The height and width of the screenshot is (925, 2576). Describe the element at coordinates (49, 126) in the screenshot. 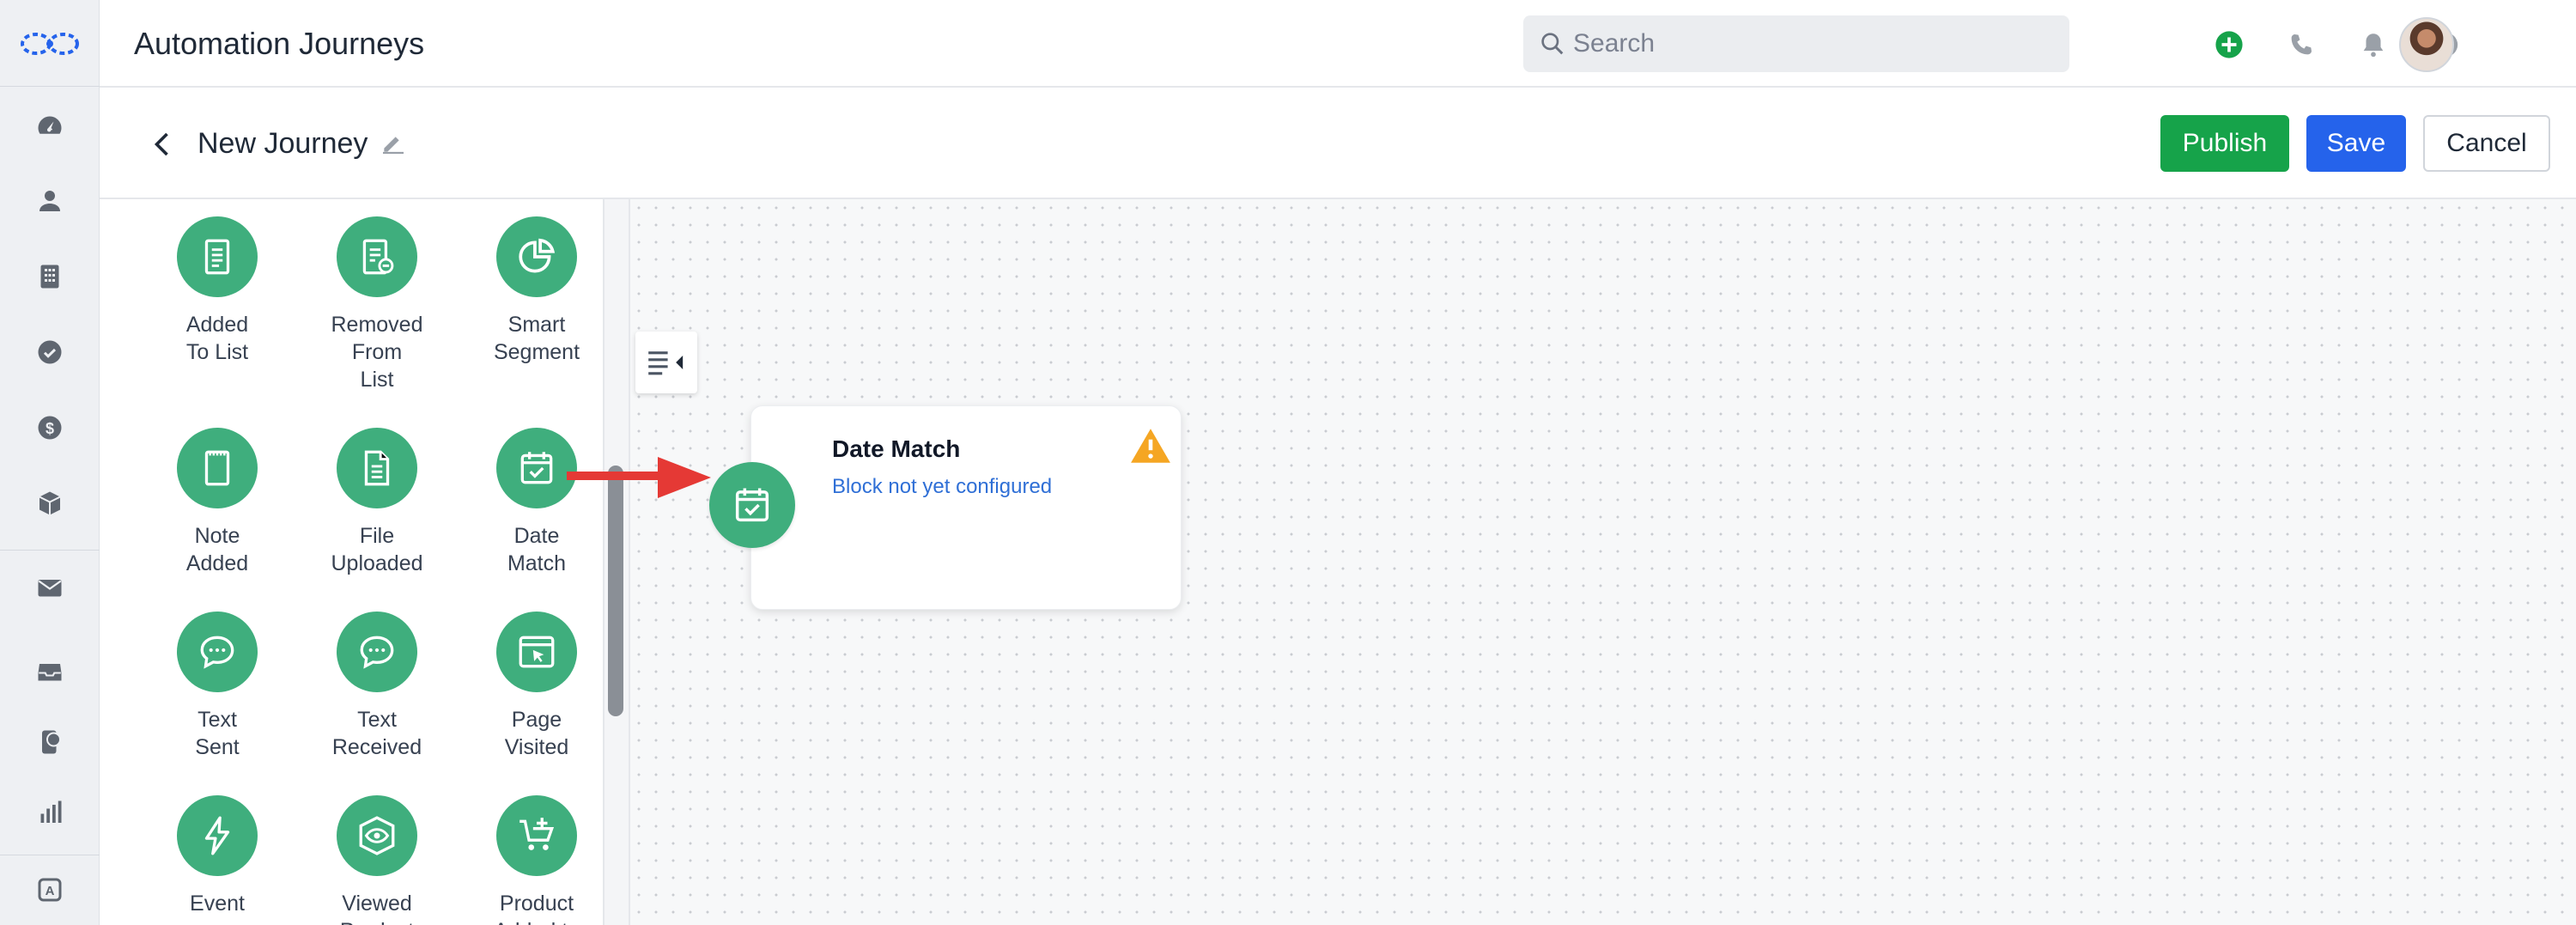

I see `dashboard-icon` at that location.